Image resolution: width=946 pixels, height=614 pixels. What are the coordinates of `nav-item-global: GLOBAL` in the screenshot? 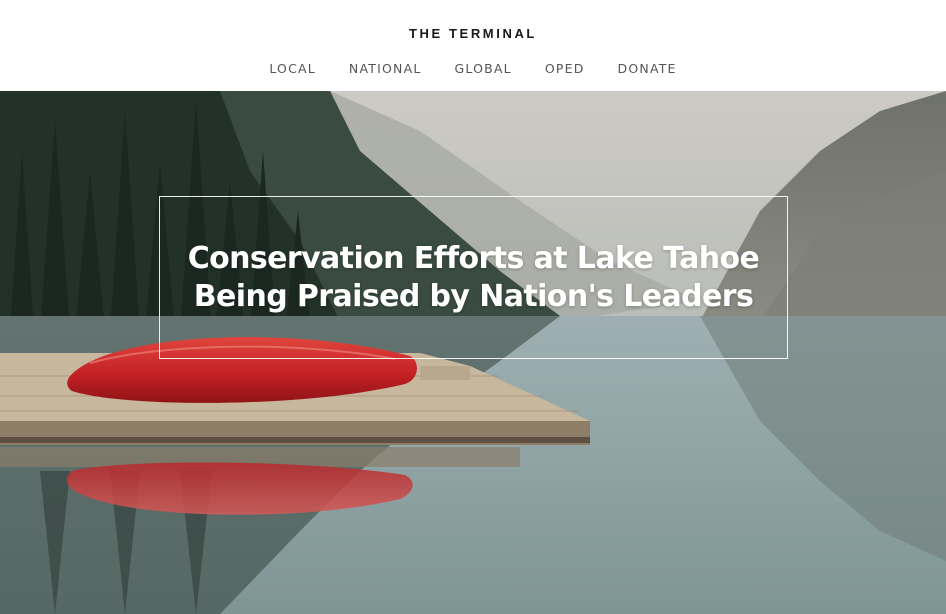 It's located at (483, 69).